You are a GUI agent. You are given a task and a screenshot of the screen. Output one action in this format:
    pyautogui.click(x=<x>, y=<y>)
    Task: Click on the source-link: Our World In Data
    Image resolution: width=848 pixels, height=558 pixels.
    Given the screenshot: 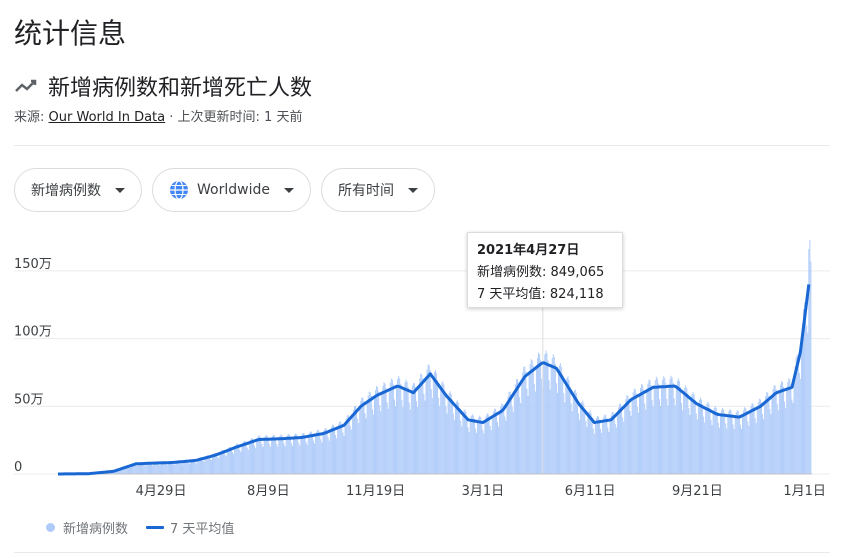 What is the action you would take?
    pyautogui.click(x=107, y=117)
    